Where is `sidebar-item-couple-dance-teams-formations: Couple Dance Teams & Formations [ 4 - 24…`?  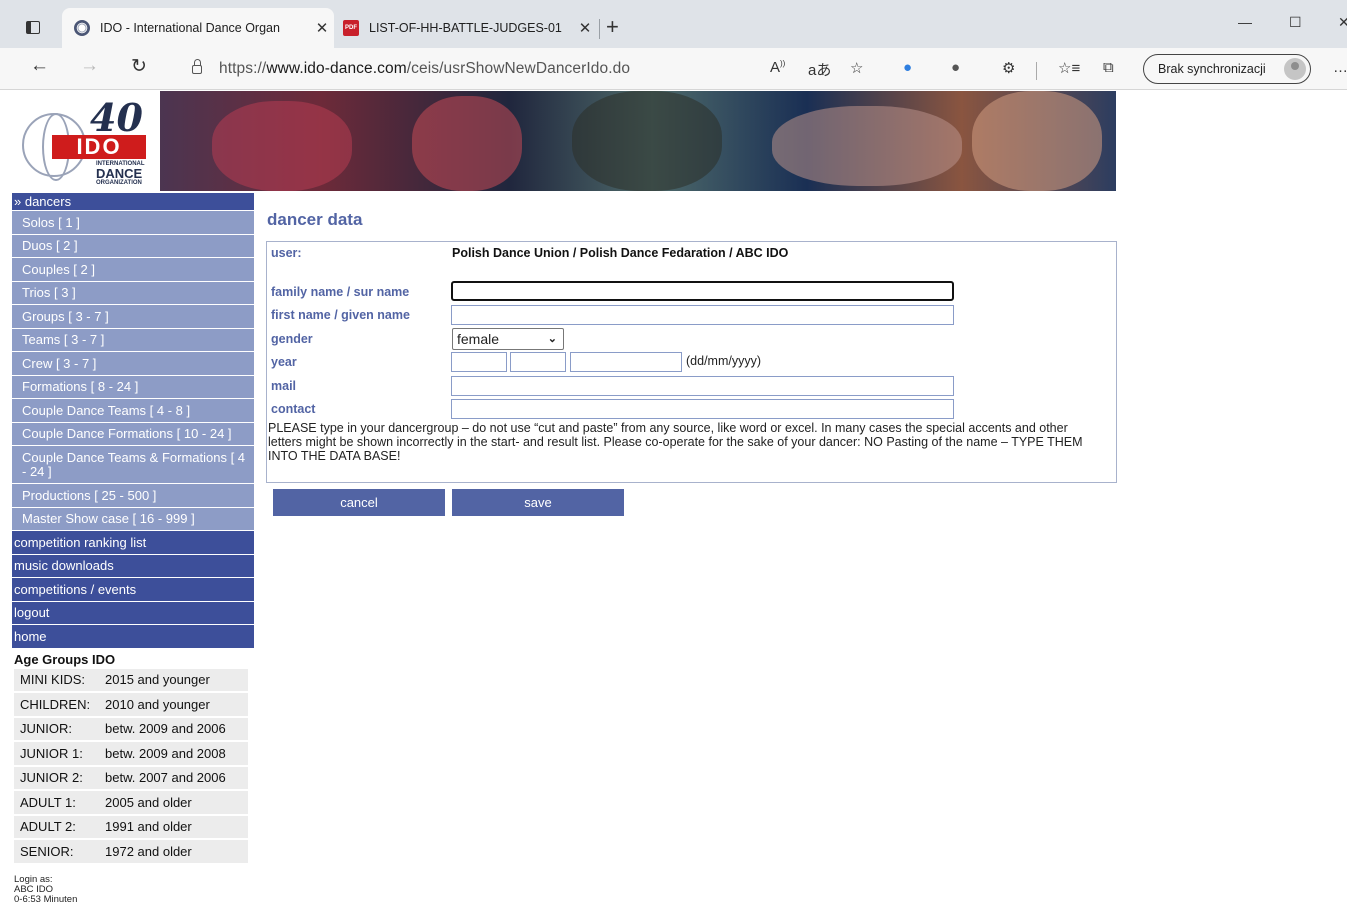
sidebar-item-couple-dance-teams-formations: Couple Dance Teams & Formations [ 4 - 24… is located at coordinates (133, 464).